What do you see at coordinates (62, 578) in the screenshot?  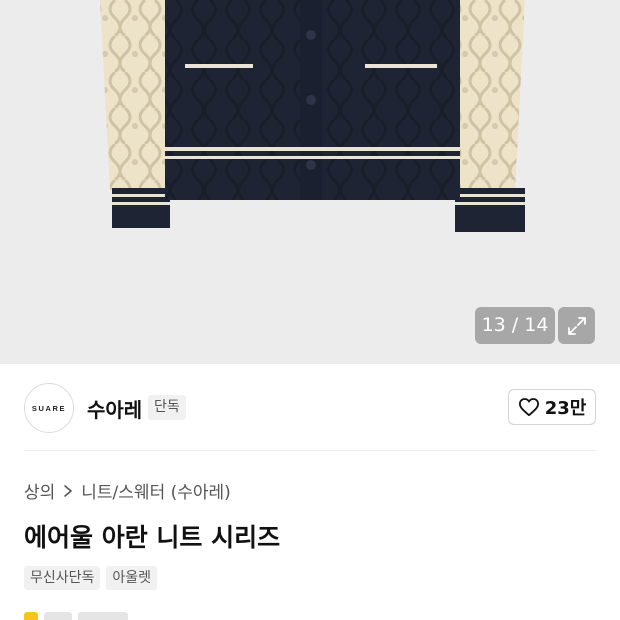 I see `tag-musinsa-exclusive: 무신사단독` at bounding box center [62, 578].